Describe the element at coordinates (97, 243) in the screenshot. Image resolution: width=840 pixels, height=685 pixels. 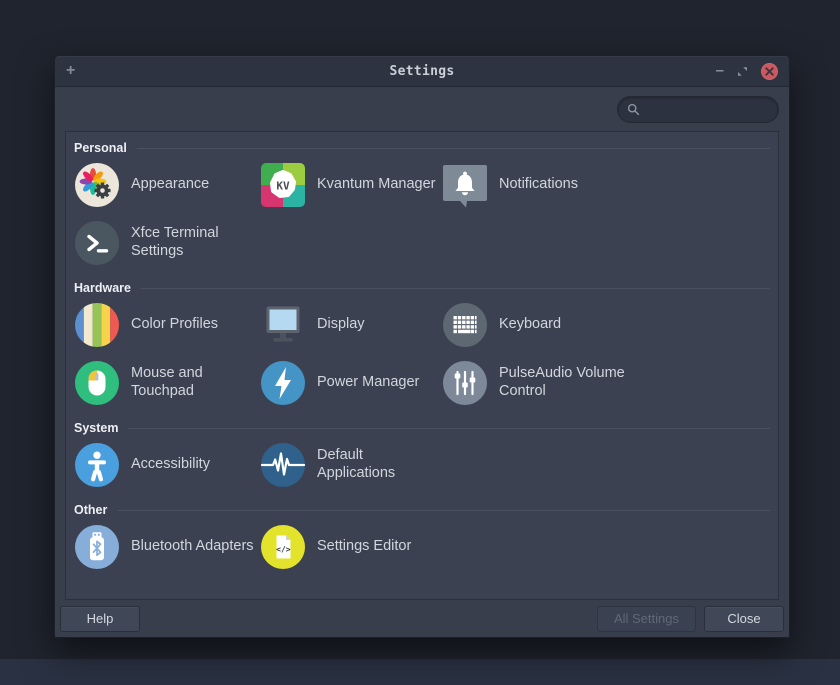
I see `terminal-icon` at that location.